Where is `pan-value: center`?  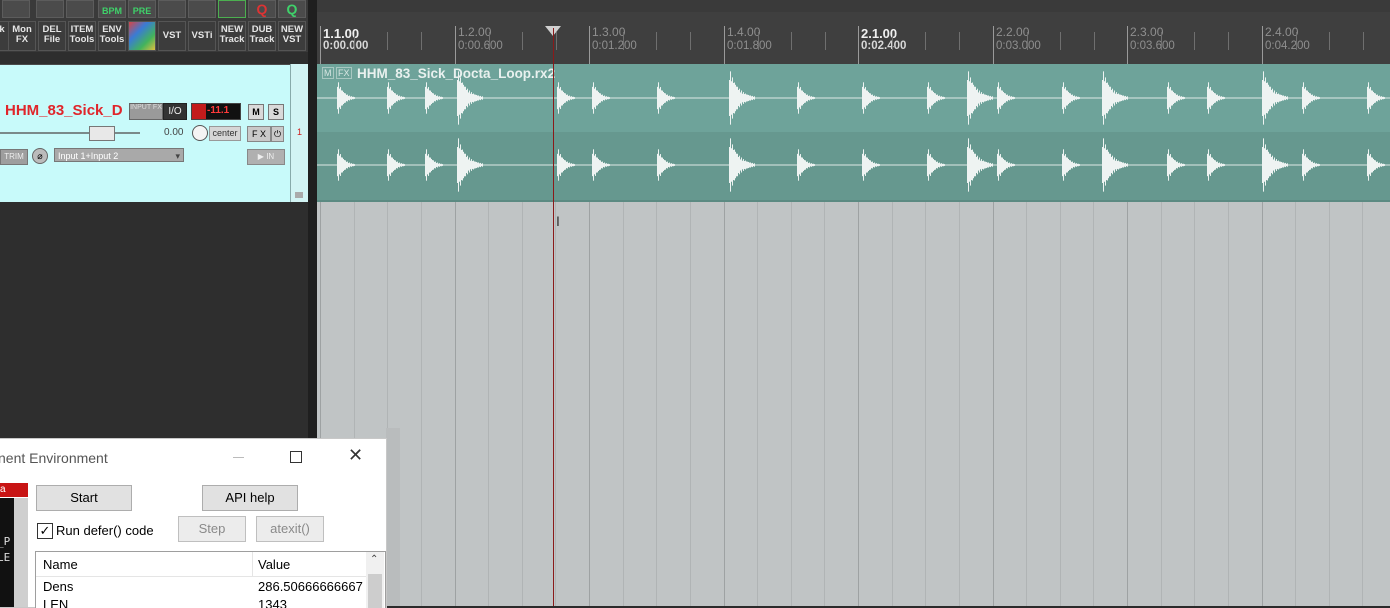 pan-value: center is located at coordinates (225, 133).